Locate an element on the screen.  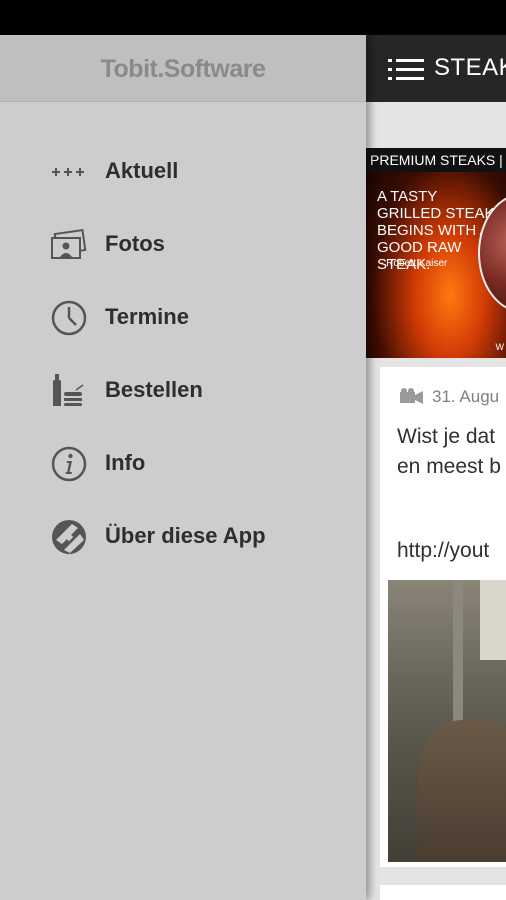
post-video-thumbnail is located at coordinates (447, 721).